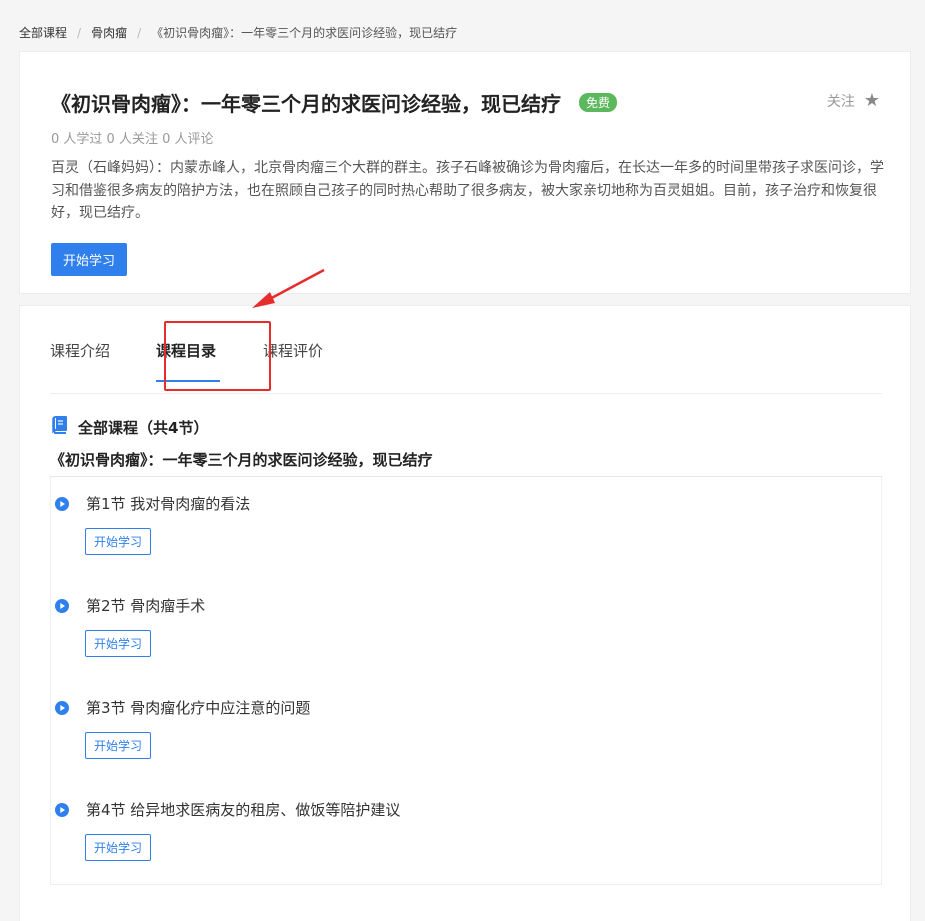 This screenshot has height=921, width=925. What do you see at coordinates (466, 350) in the screenshot?
I see `course-tabs: 课程介绍 课程目录 课程评价` at bounding box center [466, 350].